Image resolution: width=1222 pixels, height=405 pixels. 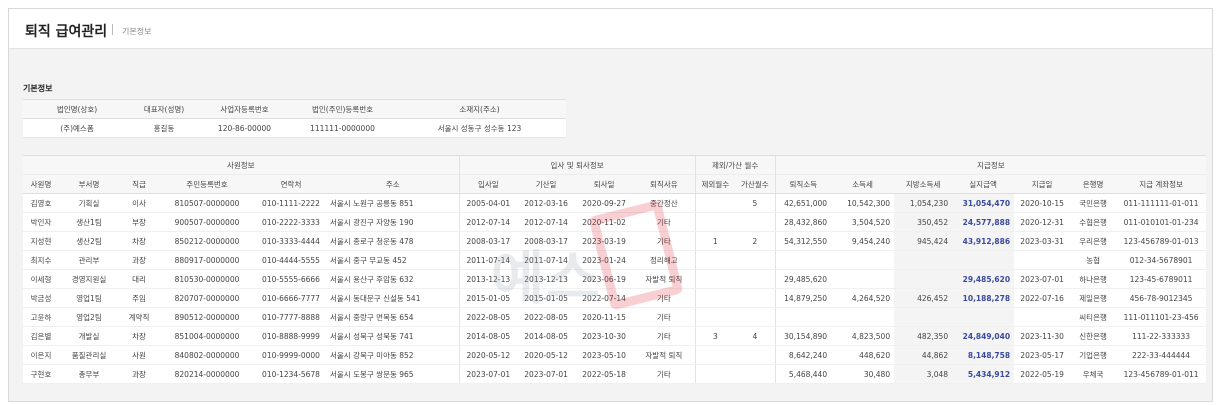 What do you see at coordinates (664, 184) in the screenshot?
I see `employee-col-header: 퇴직사유` at bounding box center [664, 184].